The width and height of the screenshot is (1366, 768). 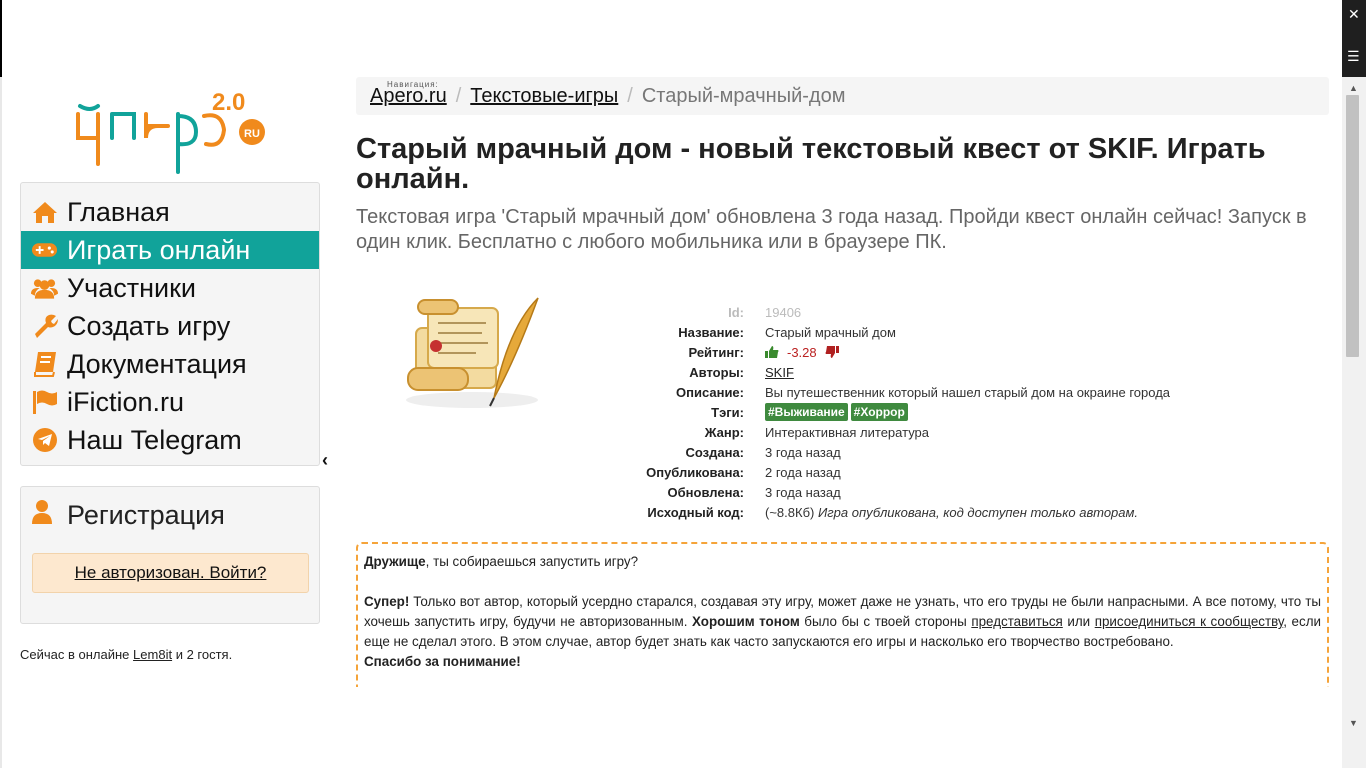 I want to click on sidebar-item-label: Главная, so click(x=118, y=211).